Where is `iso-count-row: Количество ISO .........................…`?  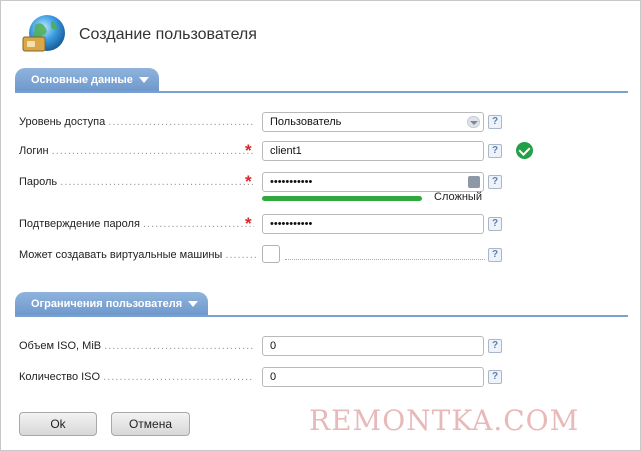 iso-count-row: Количество ISO .........................… is located at coordinates (325, 378).